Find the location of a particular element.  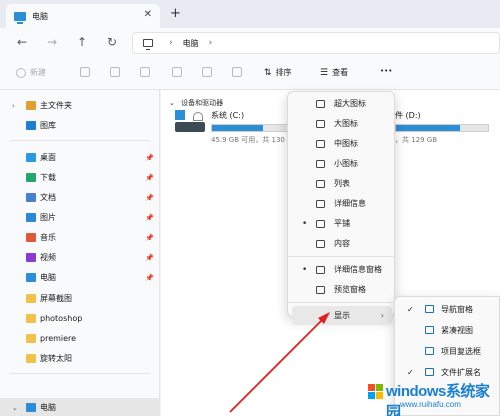

drive-d-name: 件 (D:) is located at coordinates (408, 115).